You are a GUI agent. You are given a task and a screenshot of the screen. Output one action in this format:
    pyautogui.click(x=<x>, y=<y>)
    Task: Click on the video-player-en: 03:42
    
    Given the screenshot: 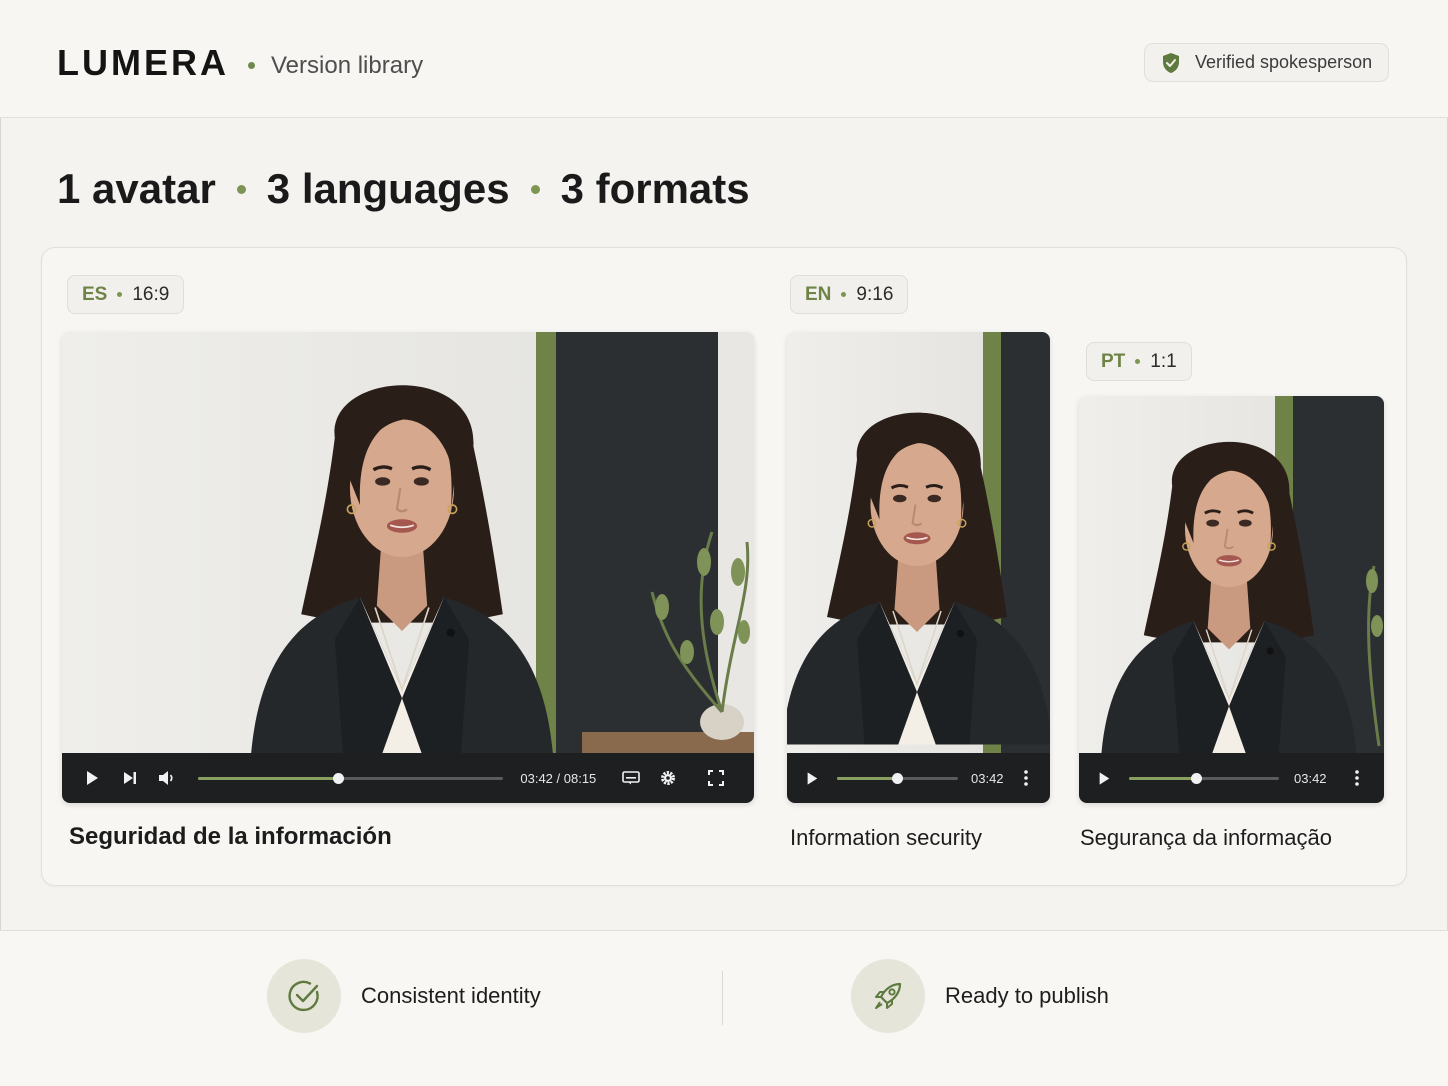 What is the action you would take?
    pyautogui.click(x=918, y=567)
    